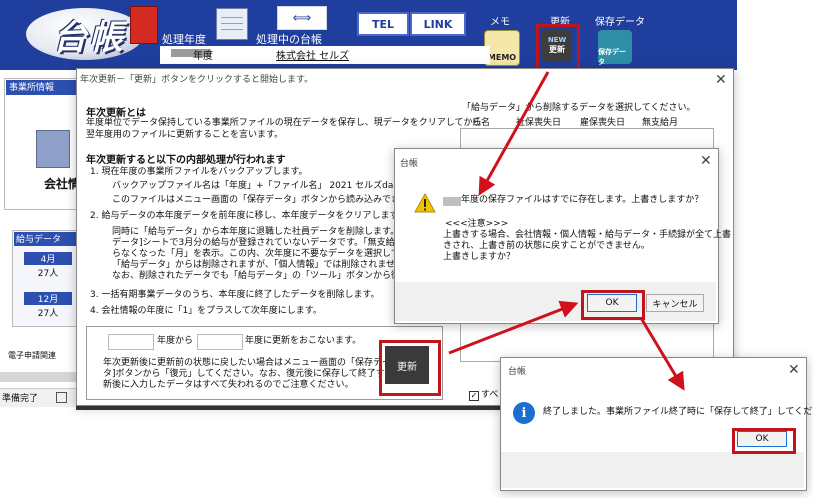 Image resolution: width=813 pixels, height=498 pixels. Describe the element at coordinates (514, 133) in the screenshot. I see `arrow-update-to-overwrite` at that location.